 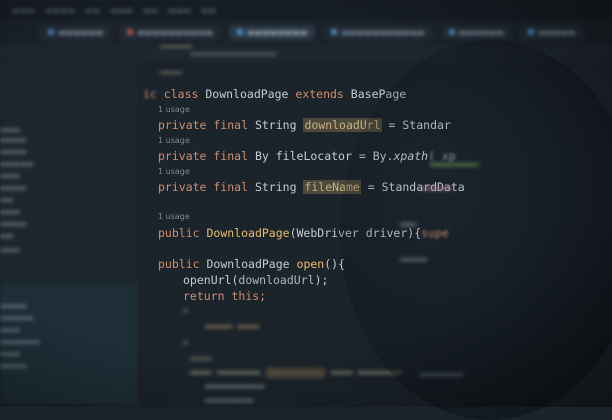 What do you see at coordinates (248, 264) in the screenshot?
I see `type-token: DownloadPage` at bounding box center [248, 264].